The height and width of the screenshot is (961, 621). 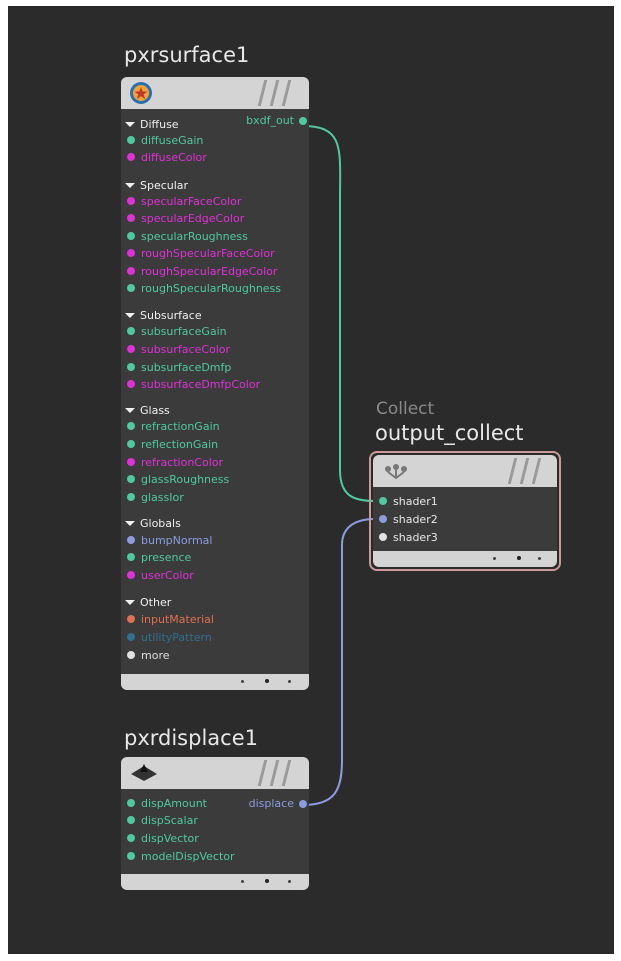 I want to click on param-specular-roughness: specularRoughness, so click(x=187, y=236).